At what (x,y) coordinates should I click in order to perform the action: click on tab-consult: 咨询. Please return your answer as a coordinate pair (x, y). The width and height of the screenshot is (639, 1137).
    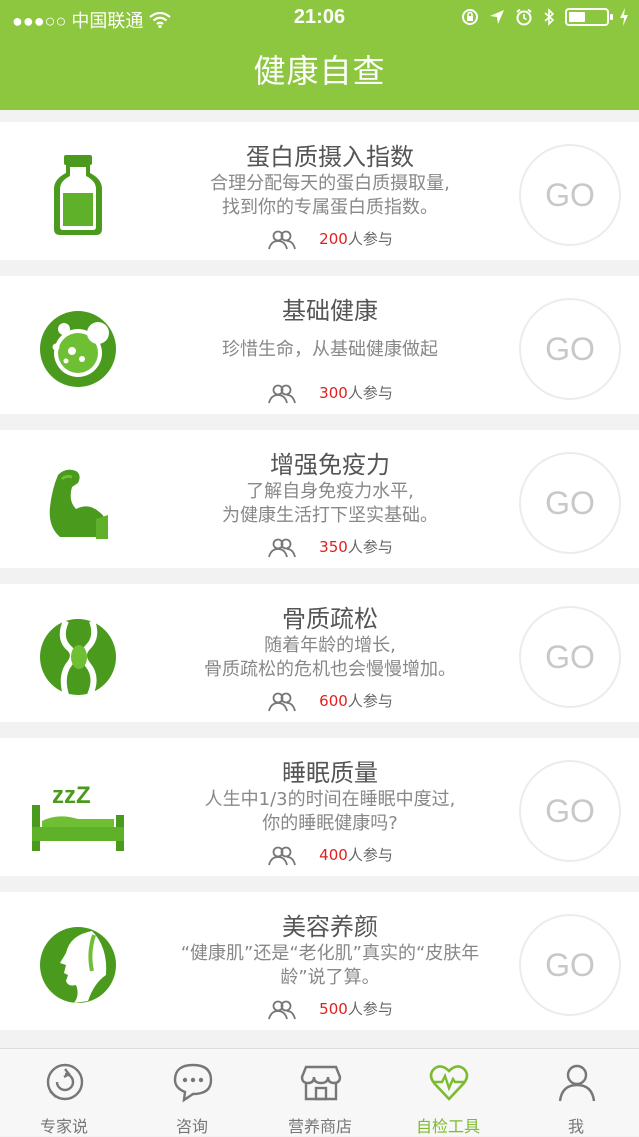
    Looking at the image, I should click on (192, 1093).